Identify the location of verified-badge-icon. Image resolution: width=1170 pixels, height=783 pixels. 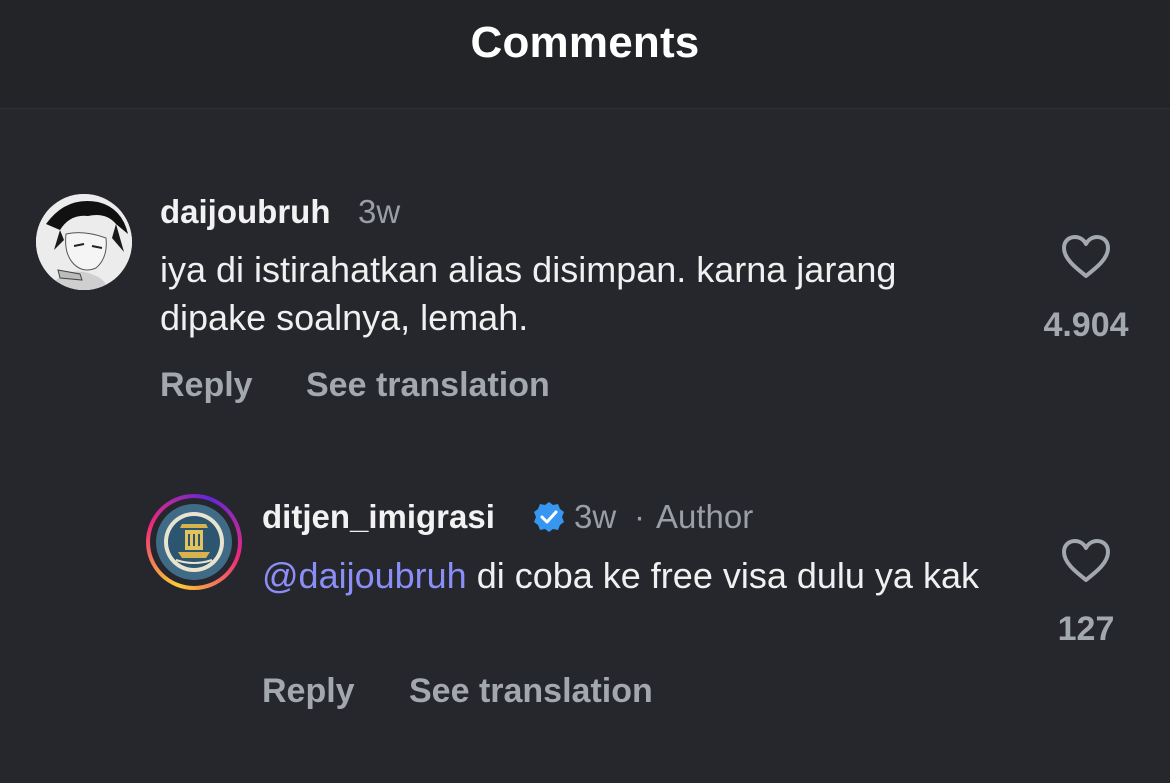
(549, 517).